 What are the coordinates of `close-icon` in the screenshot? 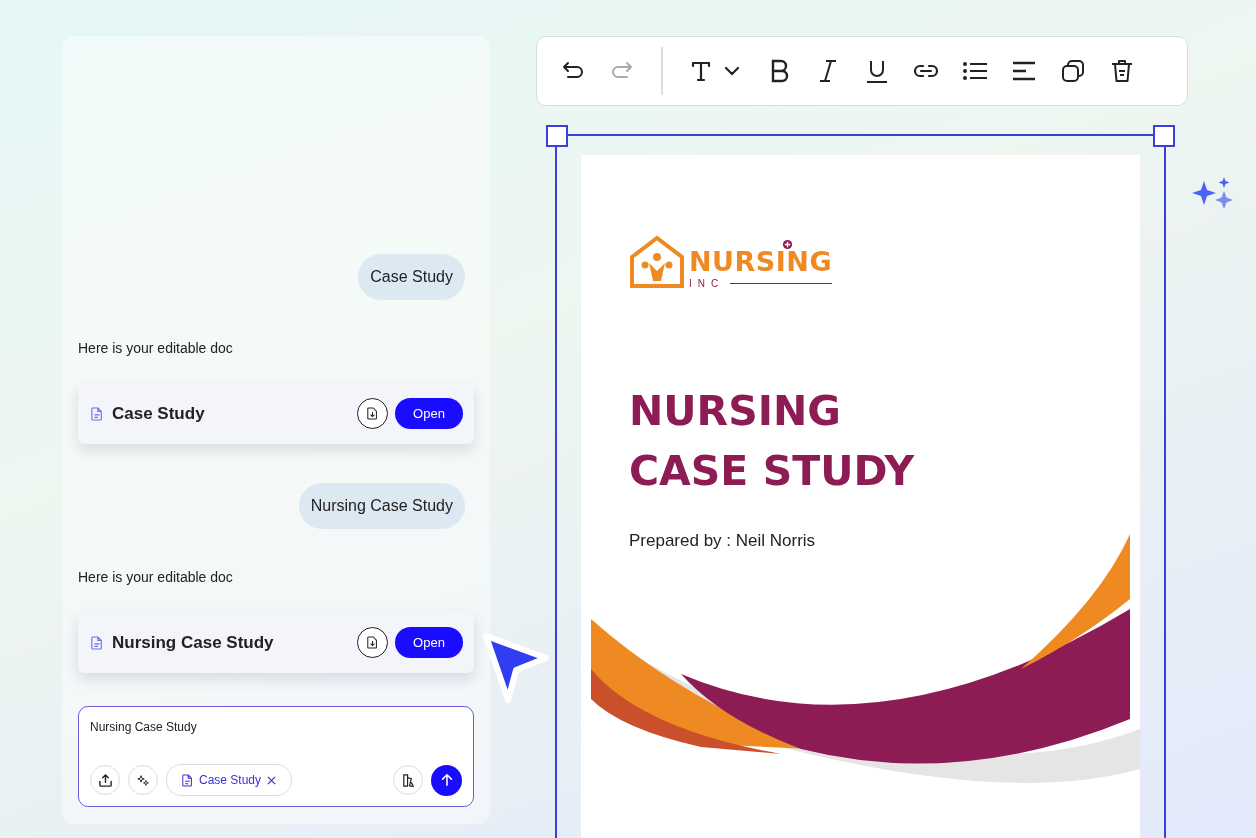 It's located at (272, 780).